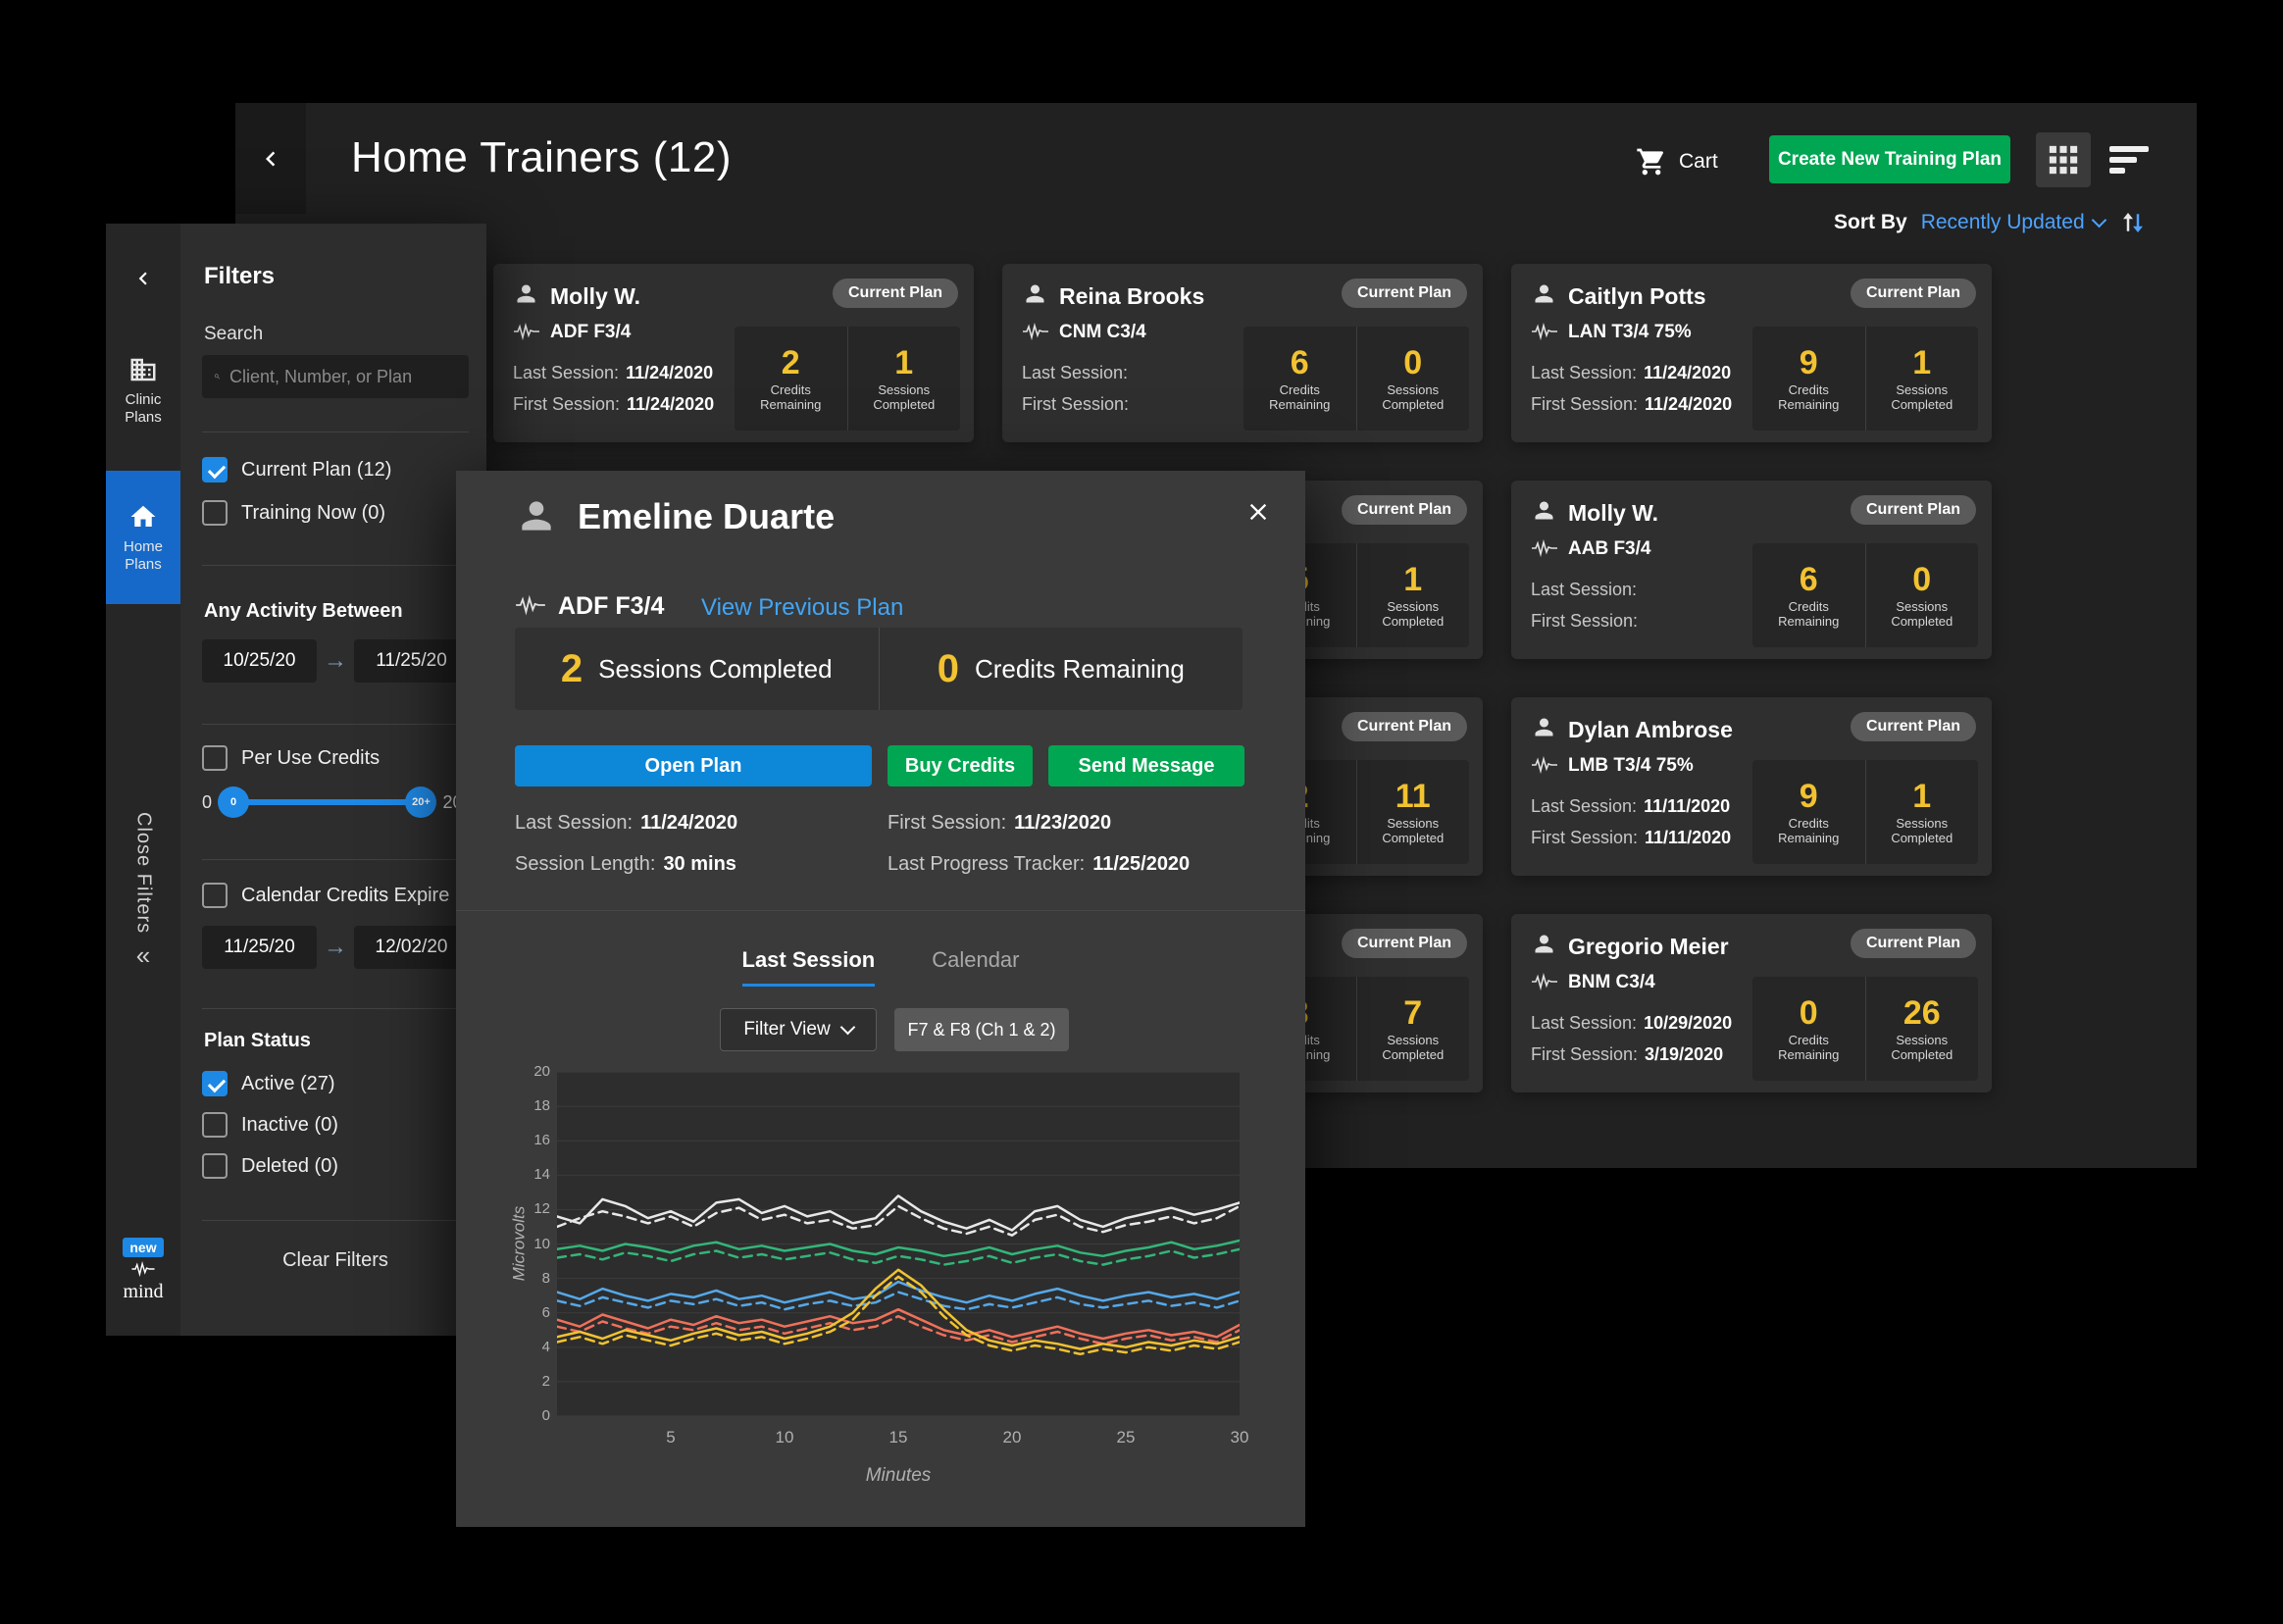 The height and width of the screenshot is (1624, 2283). Describe the element at coordinates (613, 372) in the screenshot. I see `last-session-row: Last Session: 11/24/2020` at that location.